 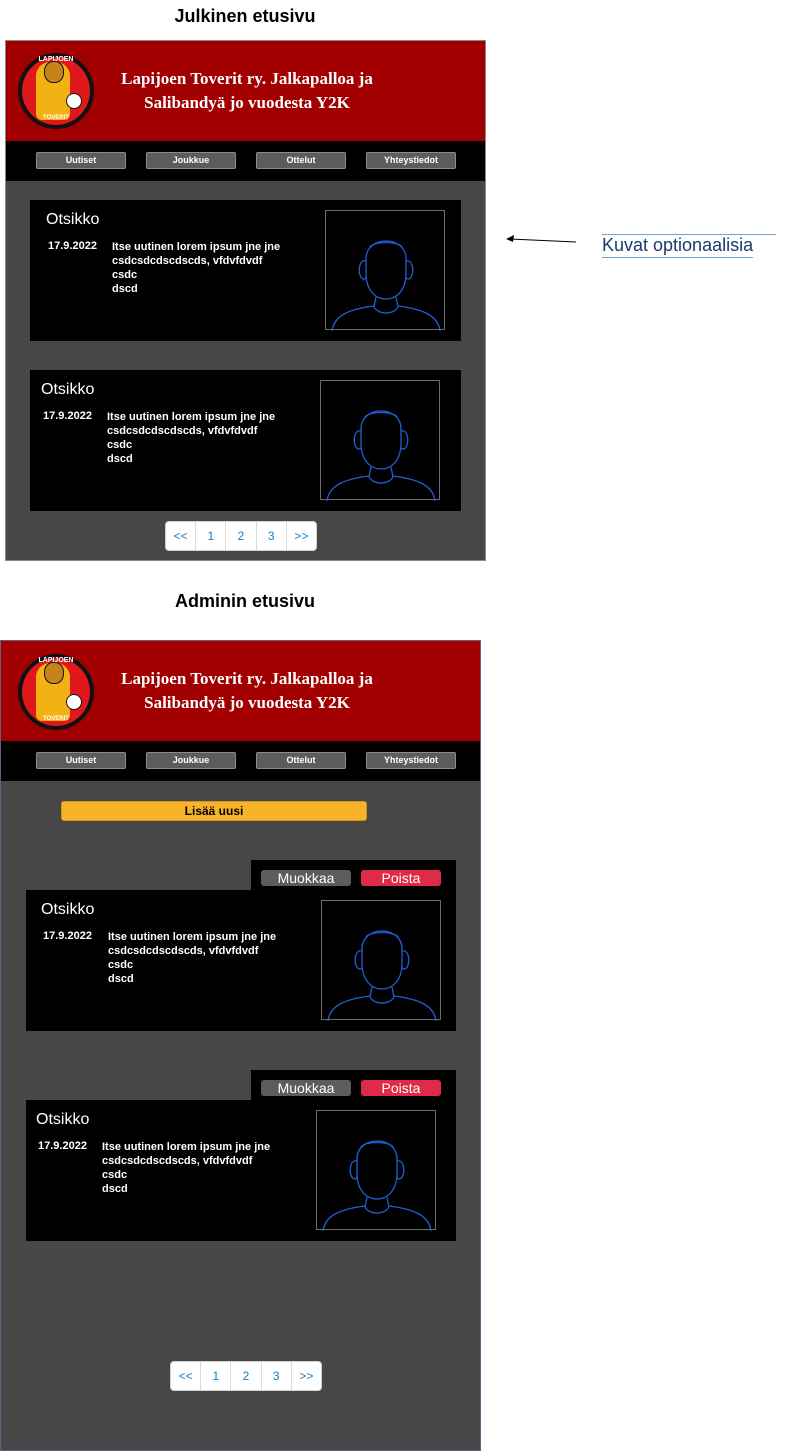 What do you see at coordinates (541, 239) in the screenshot?
I see `arrow-left-icon` at bounding box center [541, 239].